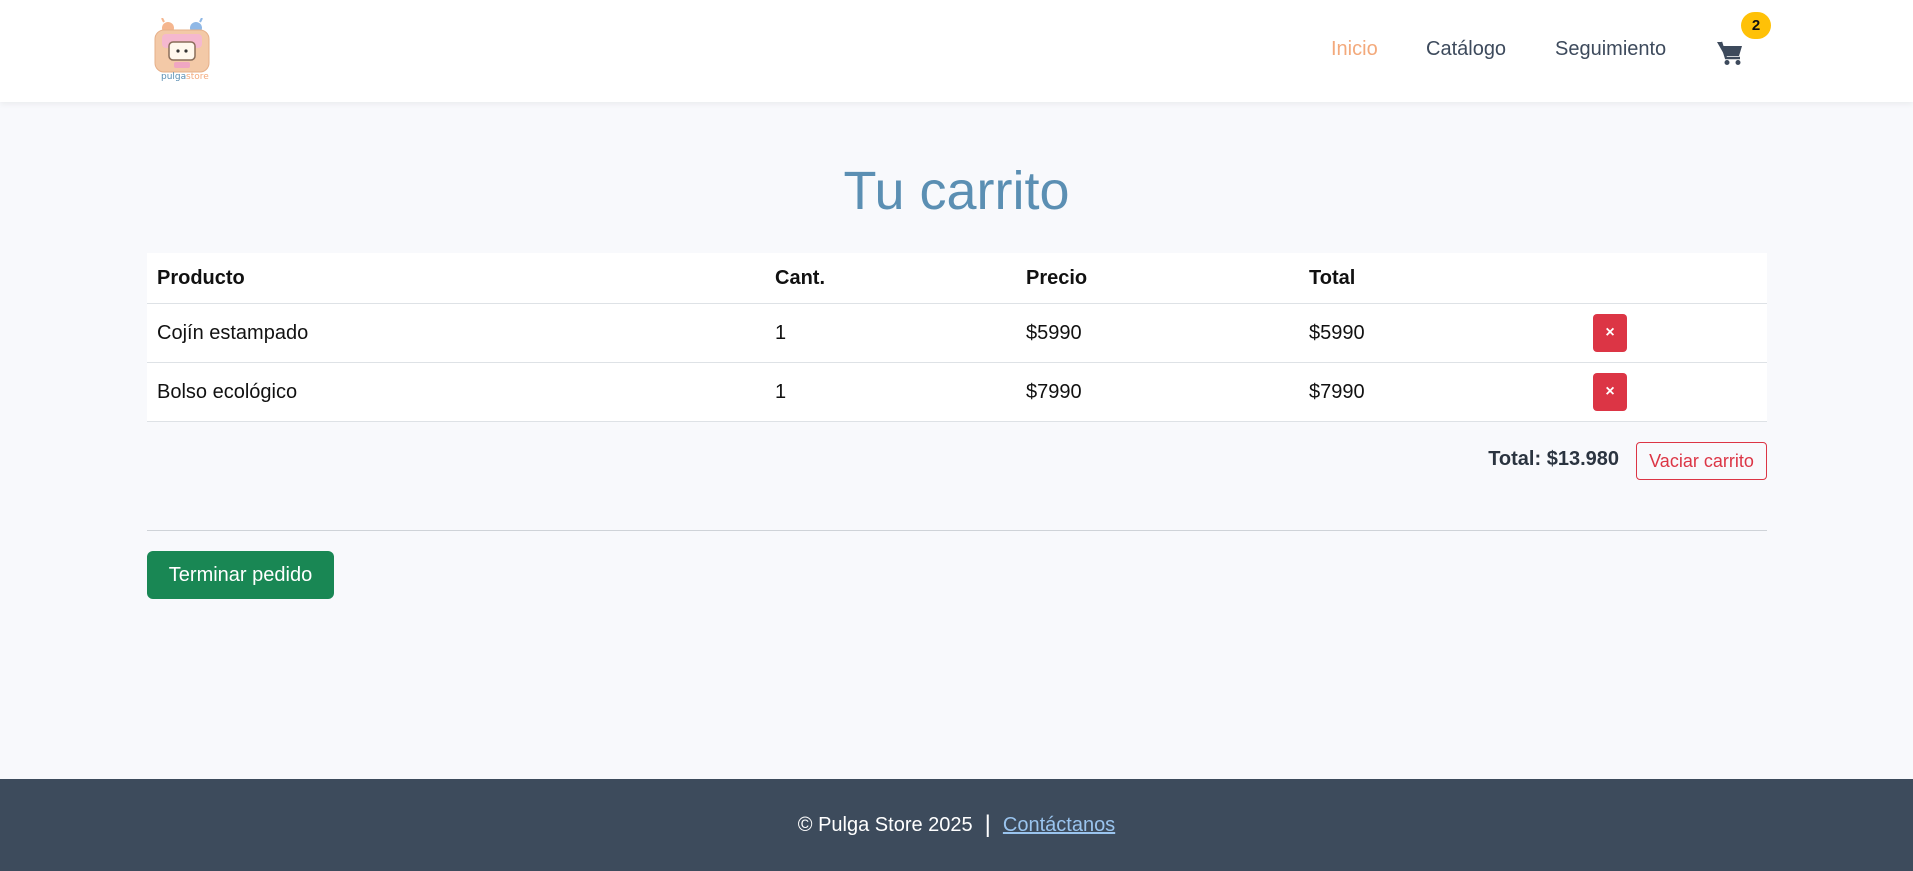  Describe the element at coordinates (1057, 277) in the screenshot. I see `column-header-precio: Precio` at that location.